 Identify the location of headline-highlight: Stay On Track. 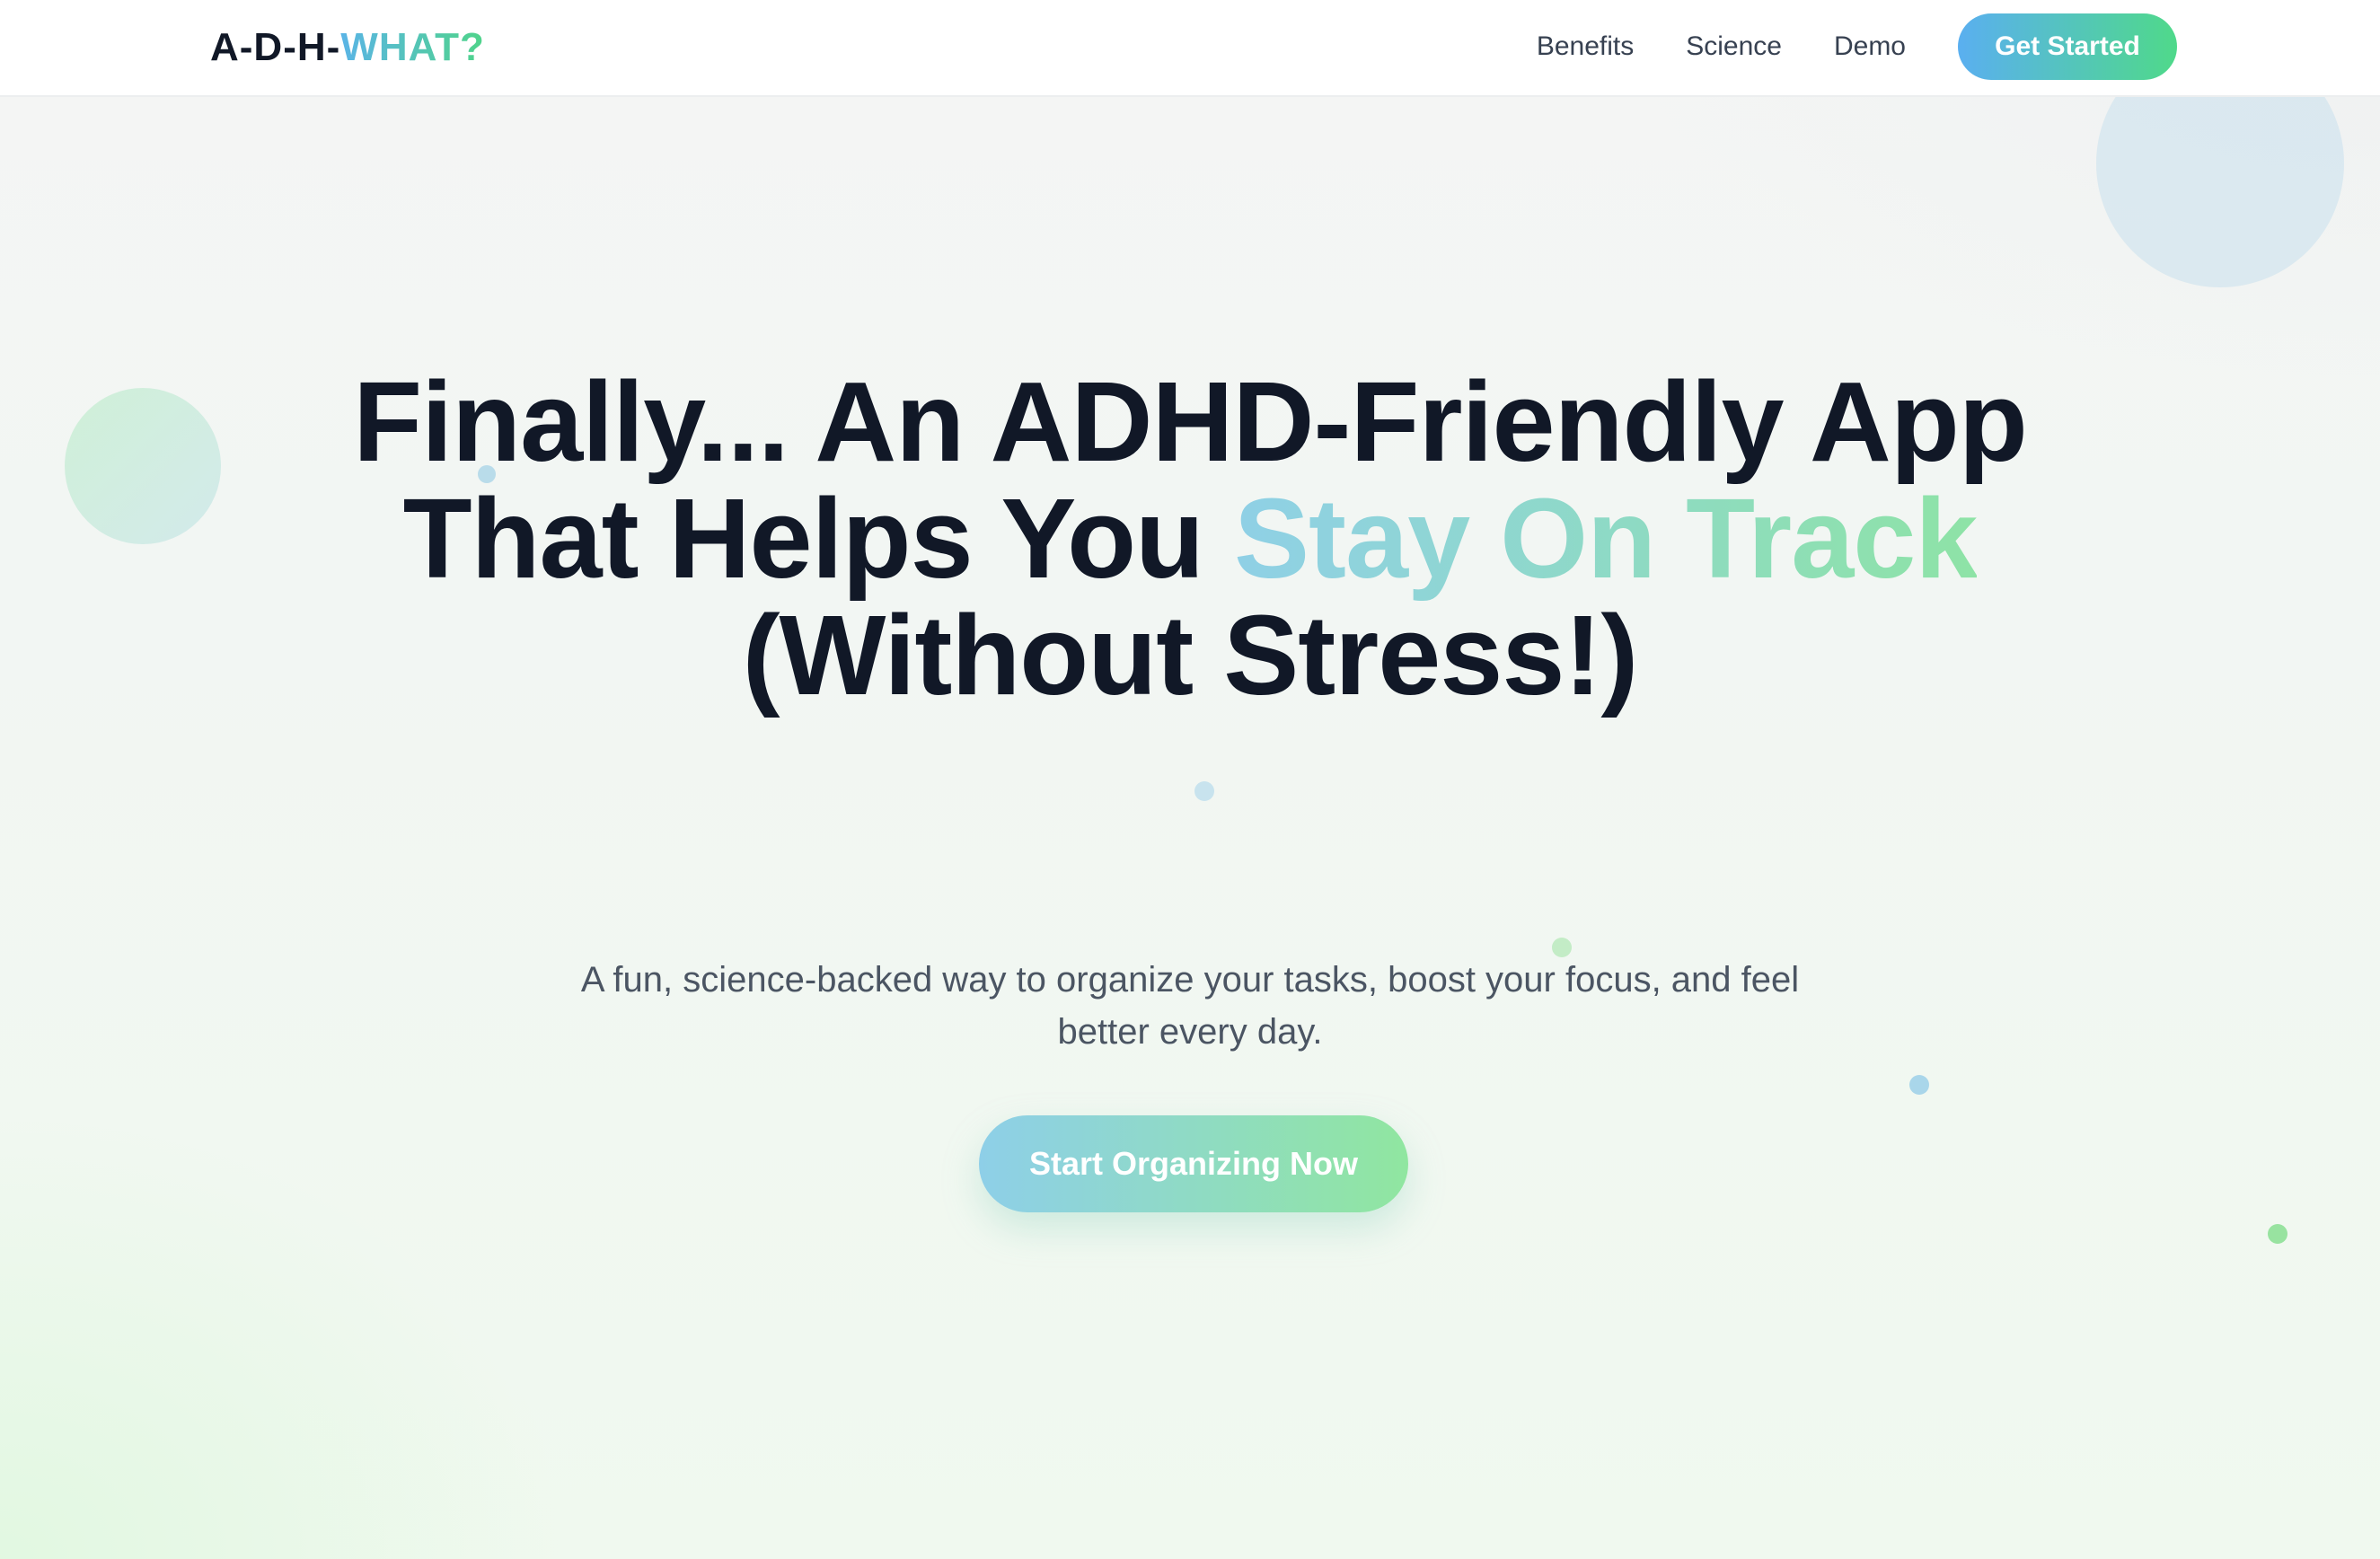
(1606, 539).